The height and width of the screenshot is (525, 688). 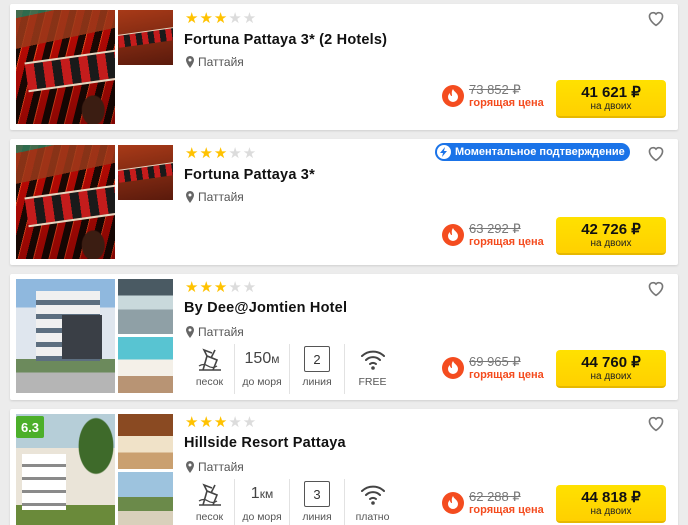 I want to click on hot-price-block: 63 292 ₽ горящая цена, so click(x=493, y=235).